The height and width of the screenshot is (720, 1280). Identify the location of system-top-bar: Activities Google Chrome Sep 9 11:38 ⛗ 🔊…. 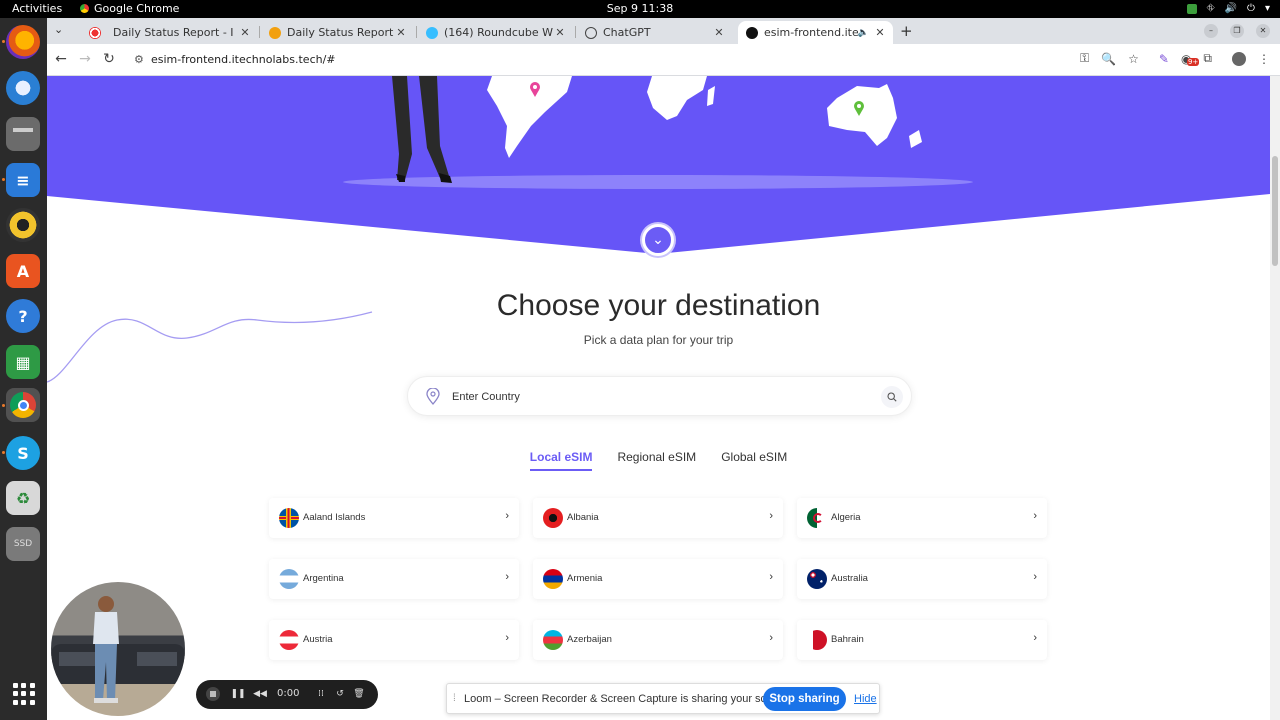
(640, 9).